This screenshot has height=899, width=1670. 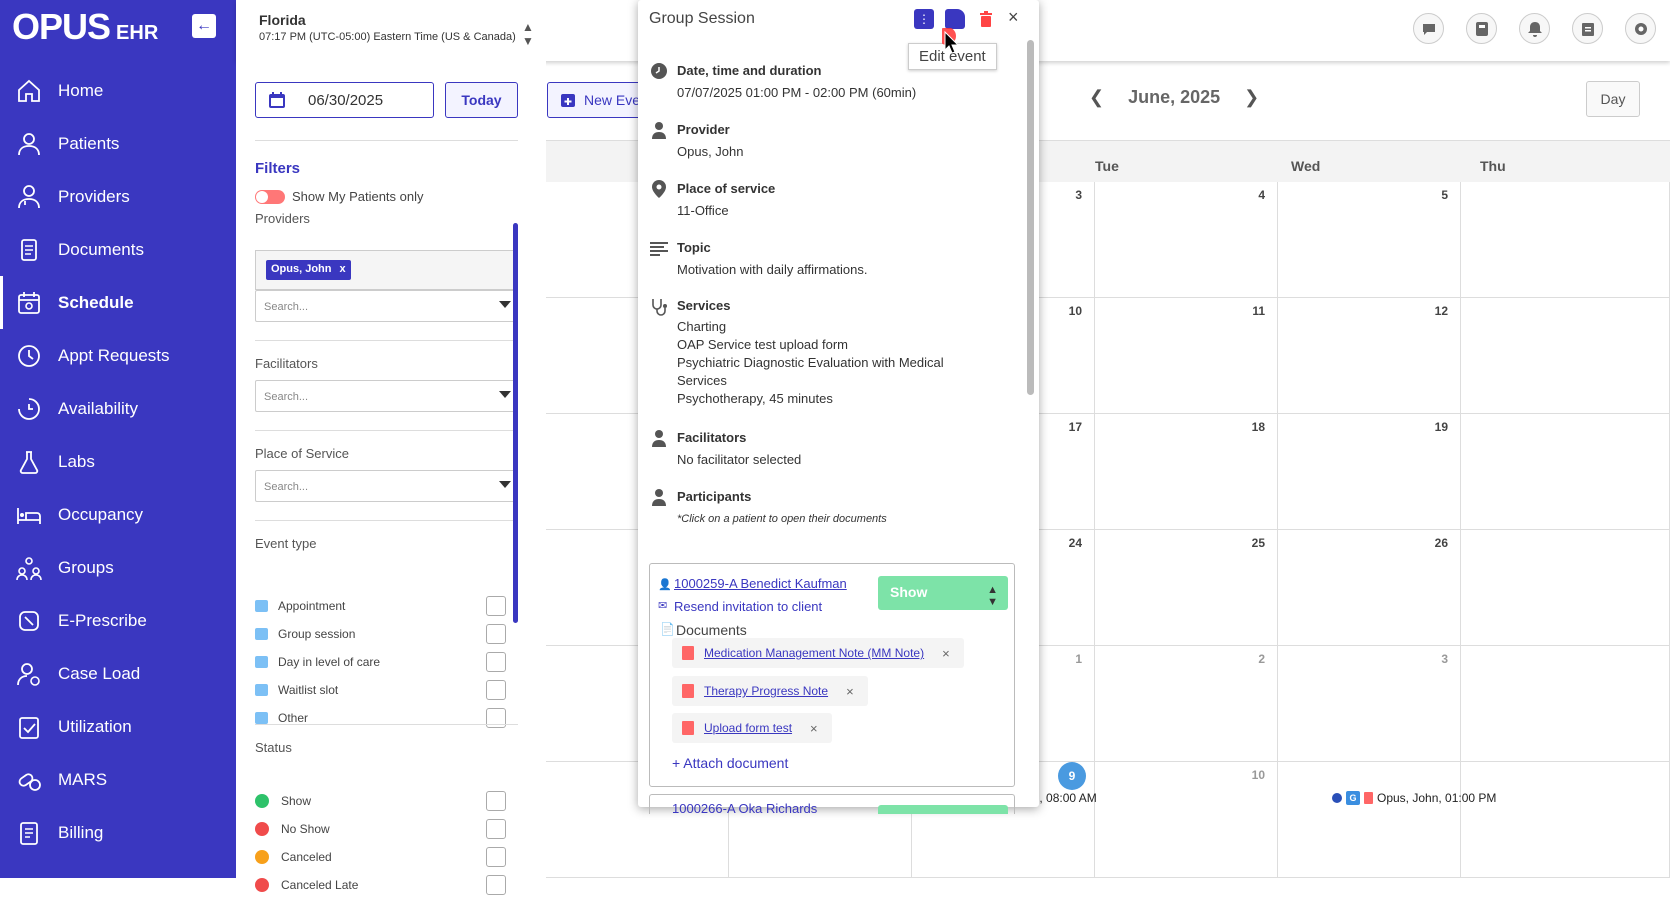 I want to click on attach-document-link: + Attach document, so click(x=730, y=763).